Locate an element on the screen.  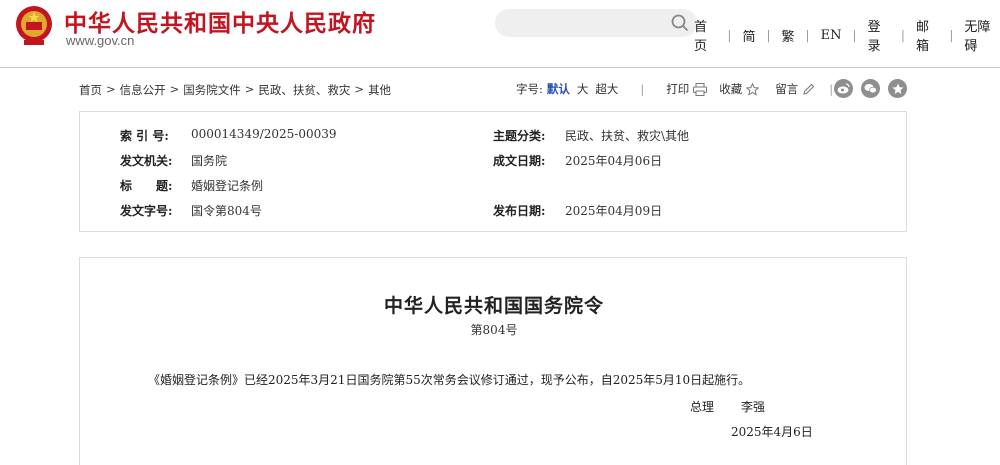
font-size-default: 默认 is located at coordinates (558, 89).